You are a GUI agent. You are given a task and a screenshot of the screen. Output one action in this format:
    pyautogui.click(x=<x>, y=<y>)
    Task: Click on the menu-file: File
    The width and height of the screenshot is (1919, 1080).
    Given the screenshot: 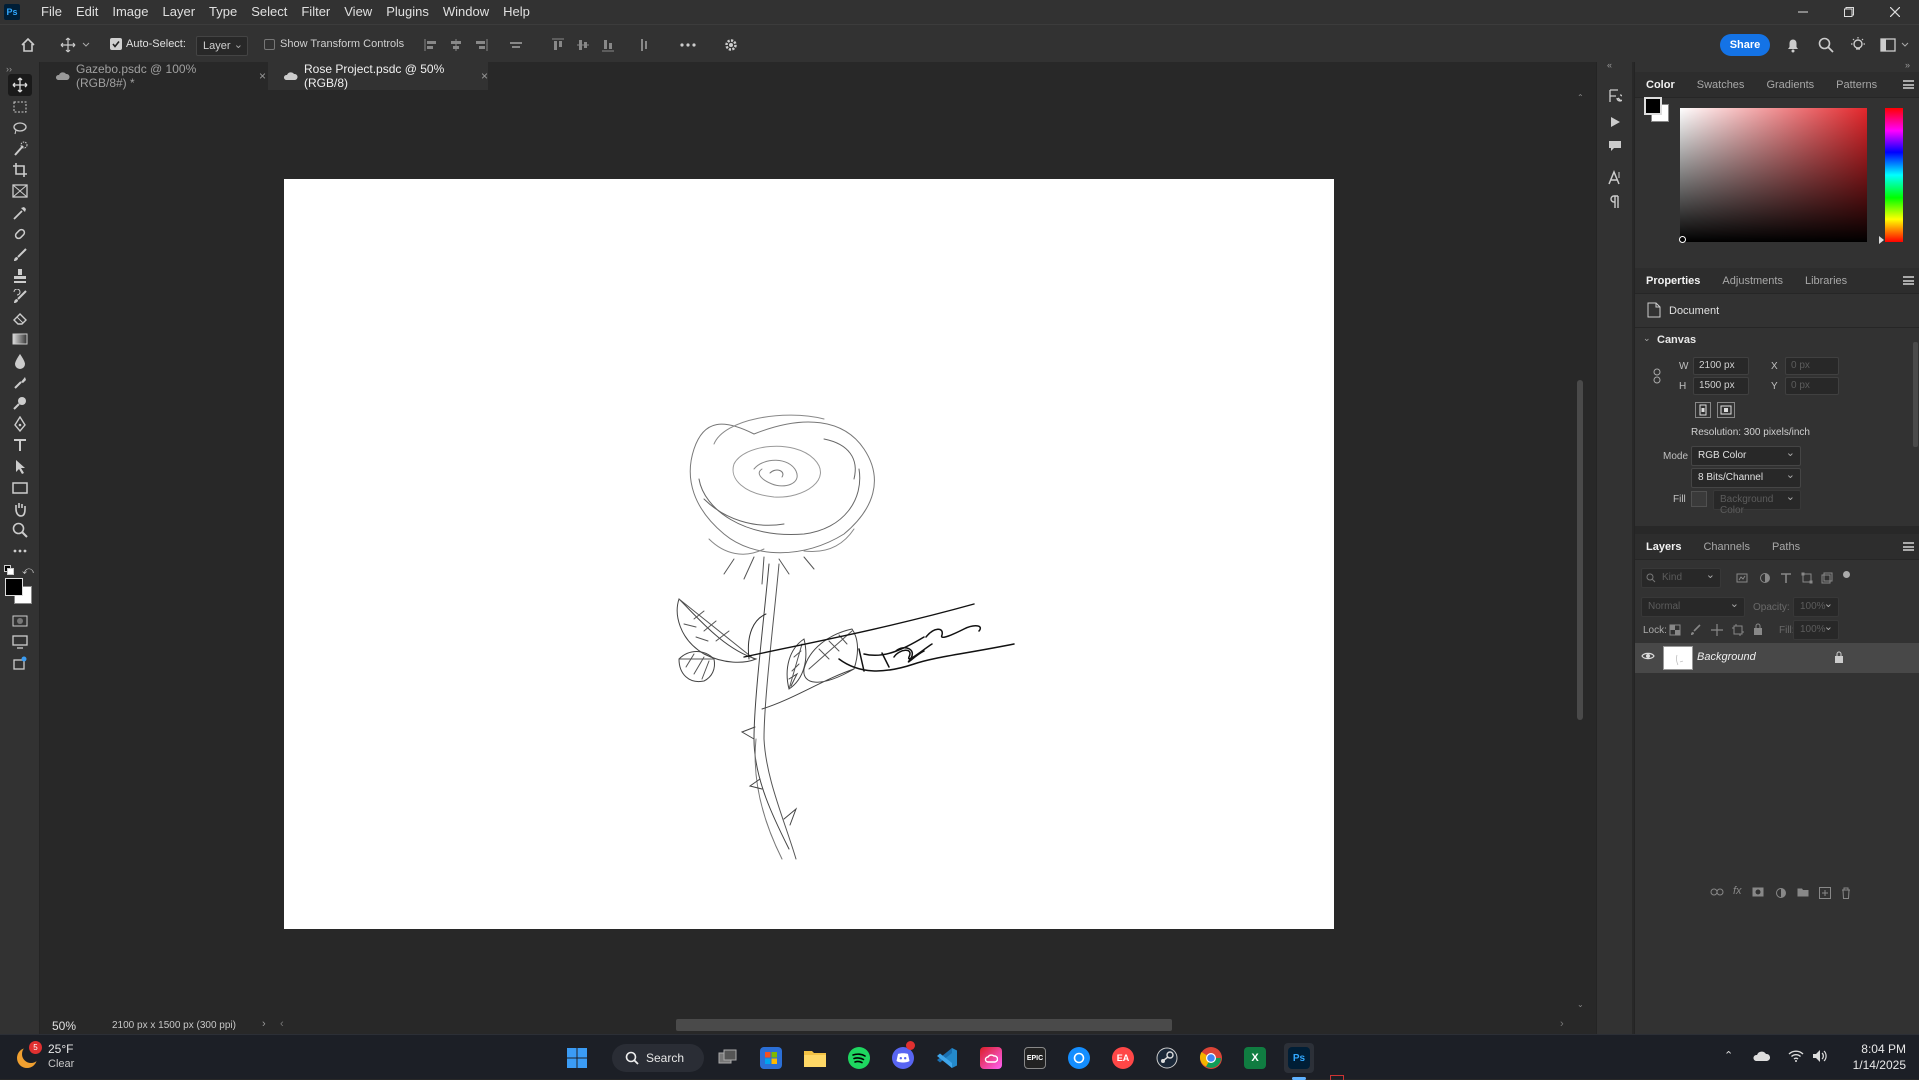 What is the action you would take?
    pyautogui.click(x=51, y=12)
    